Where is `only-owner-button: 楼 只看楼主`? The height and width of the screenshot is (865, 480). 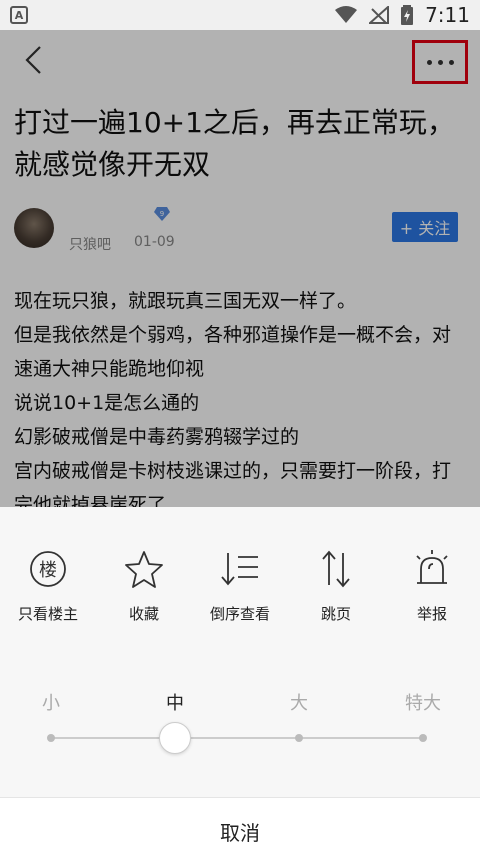
only-owner-button: 楼 只看楼主 is located at coordinates (48, 585).